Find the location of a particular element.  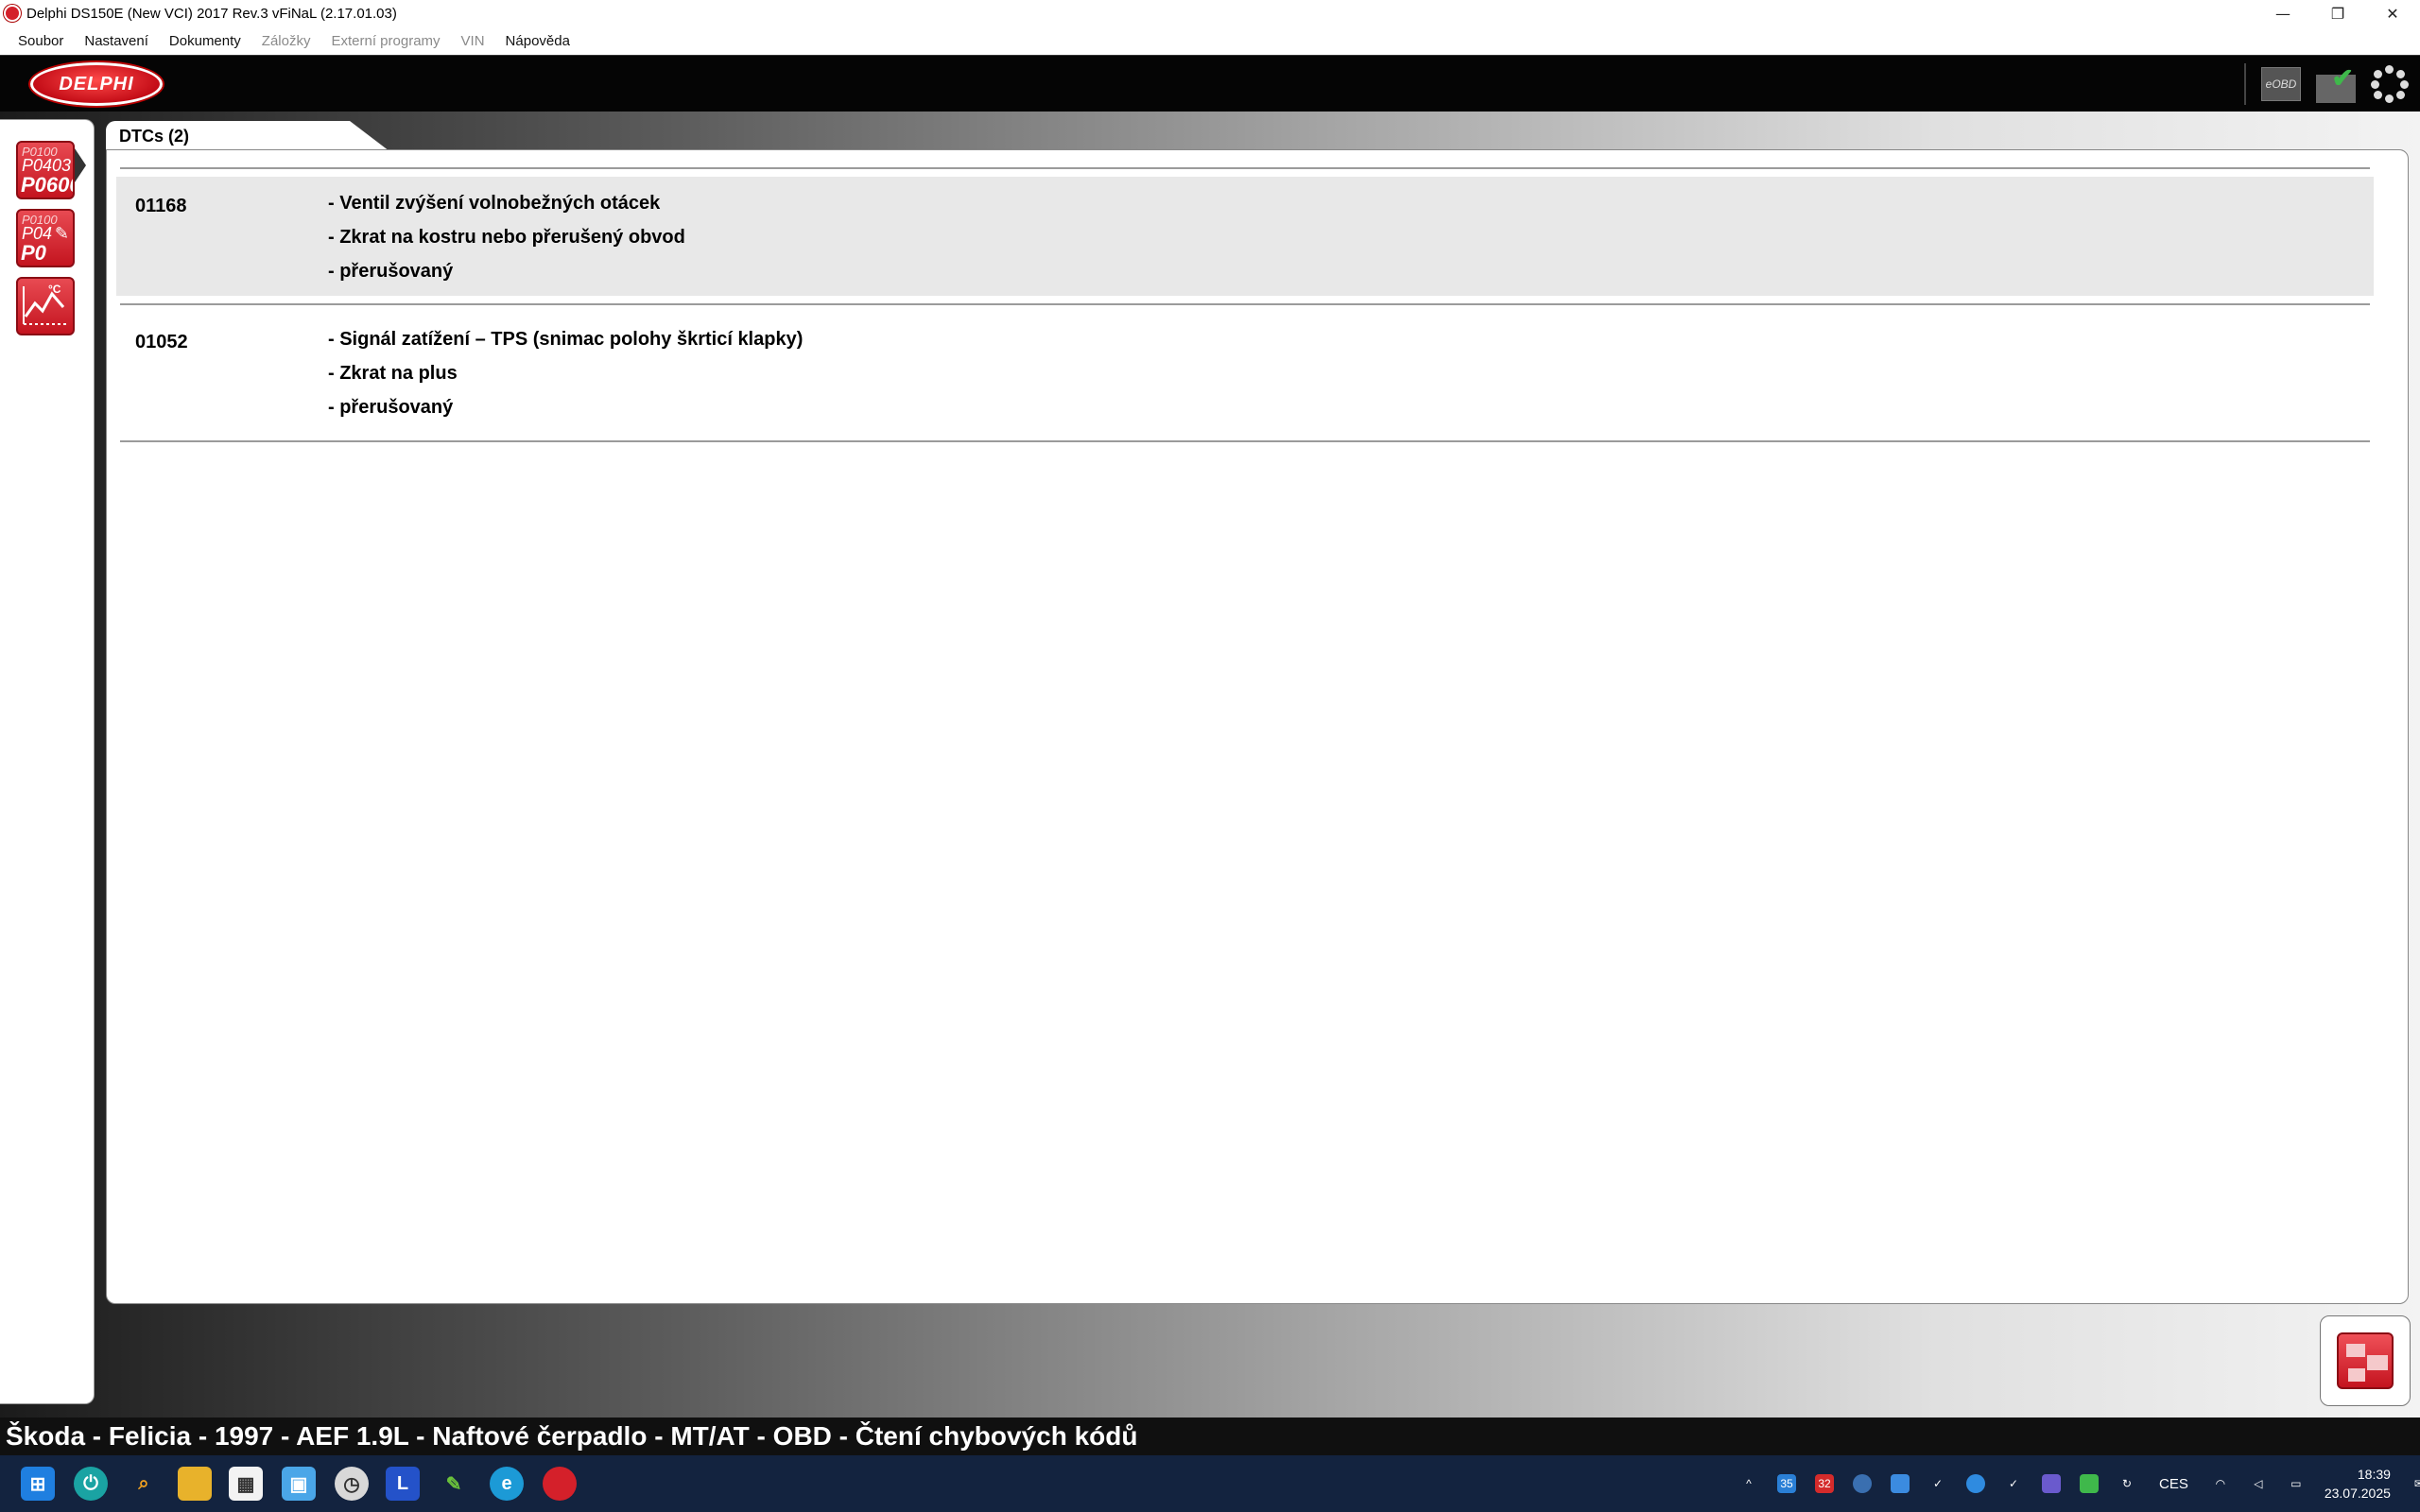

delphi-logo: DELPHI is located at coordinates (96, 84).